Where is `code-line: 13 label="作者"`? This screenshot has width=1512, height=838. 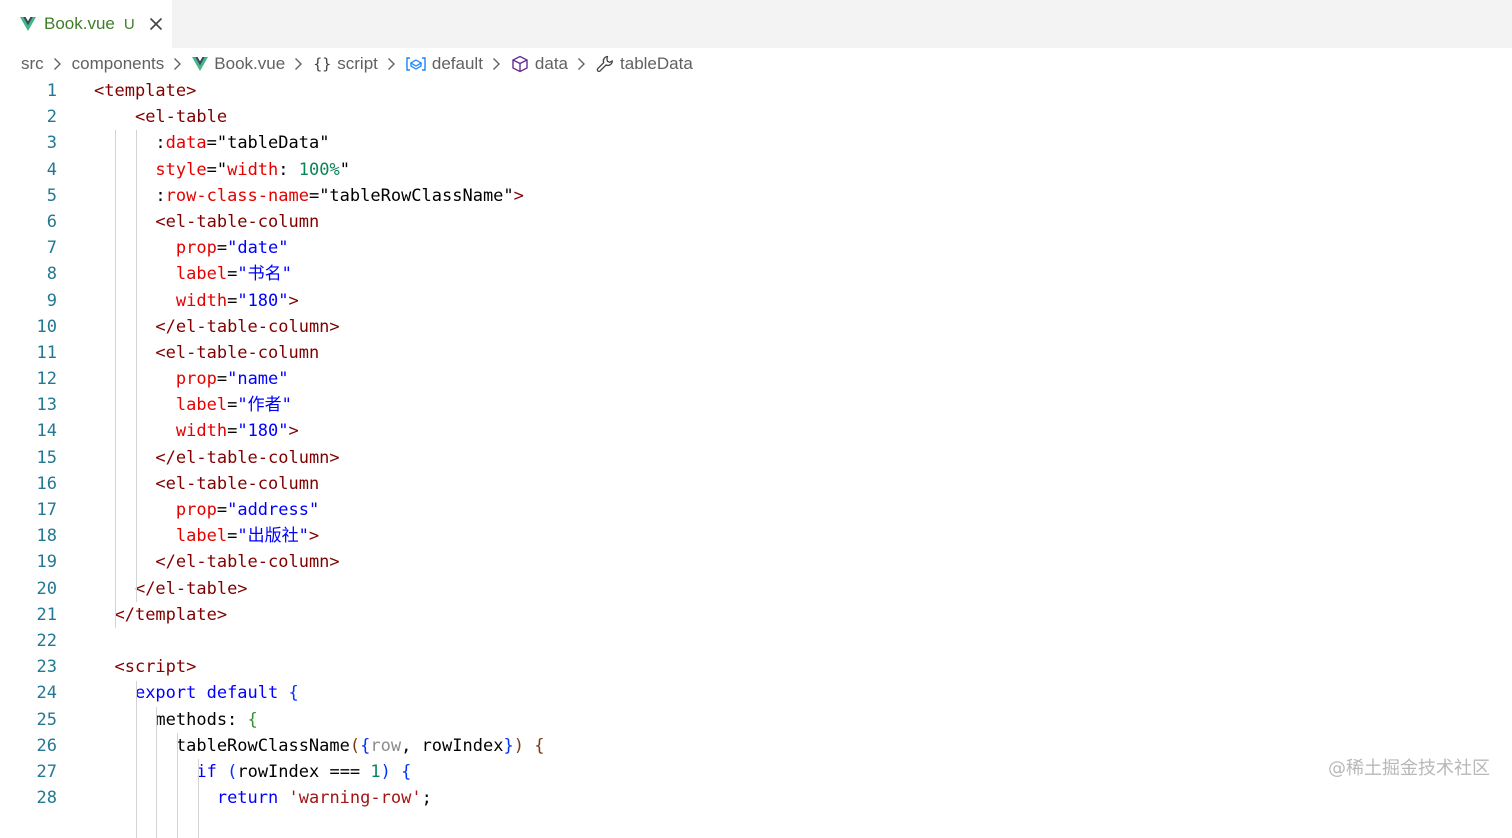 code-line: 13 label="作者" is located at coordinates (756, 405).